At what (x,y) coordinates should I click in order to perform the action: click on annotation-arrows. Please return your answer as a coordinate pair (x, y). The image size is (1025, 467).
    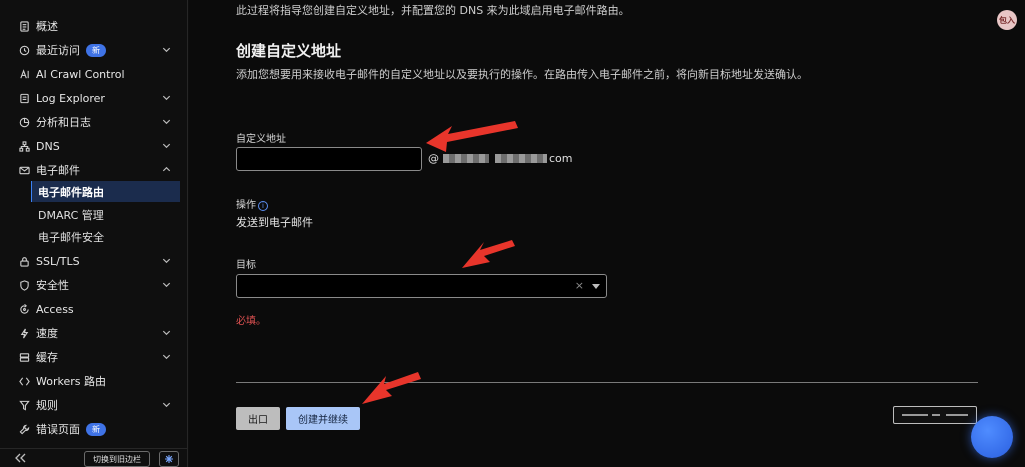
    Looking at the image, I should click on (440, 262).